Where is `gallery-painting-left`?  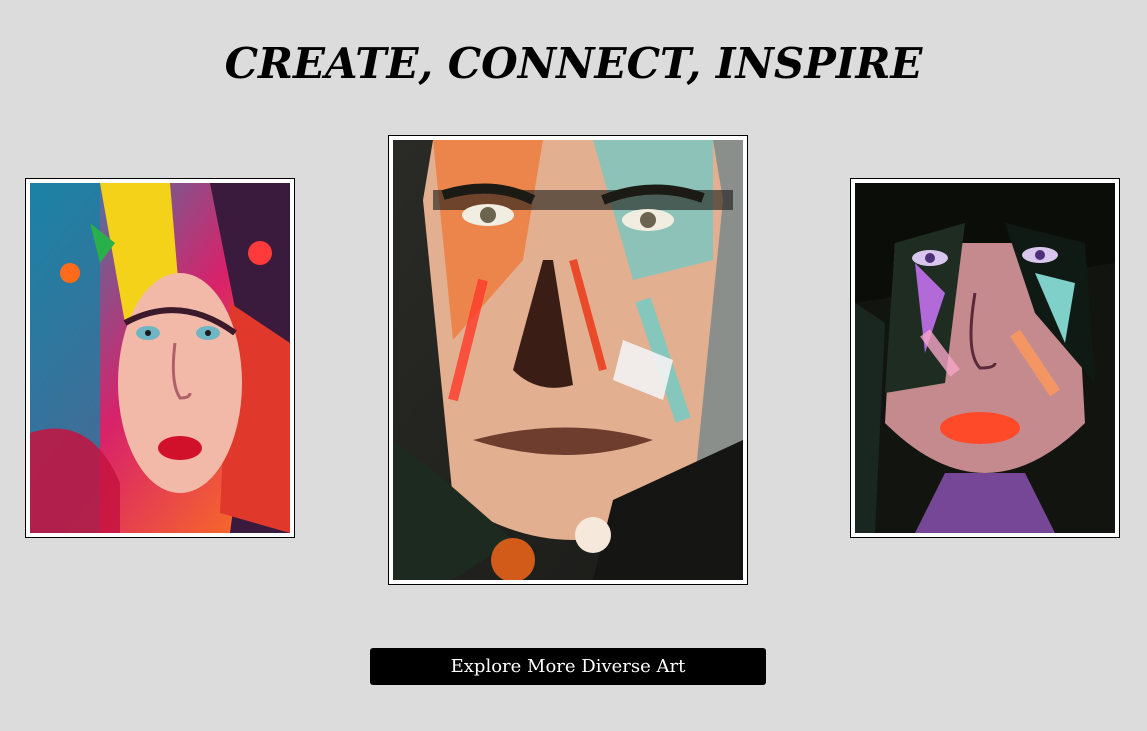
gallery-painting-left is located at coordinates (160, 358).